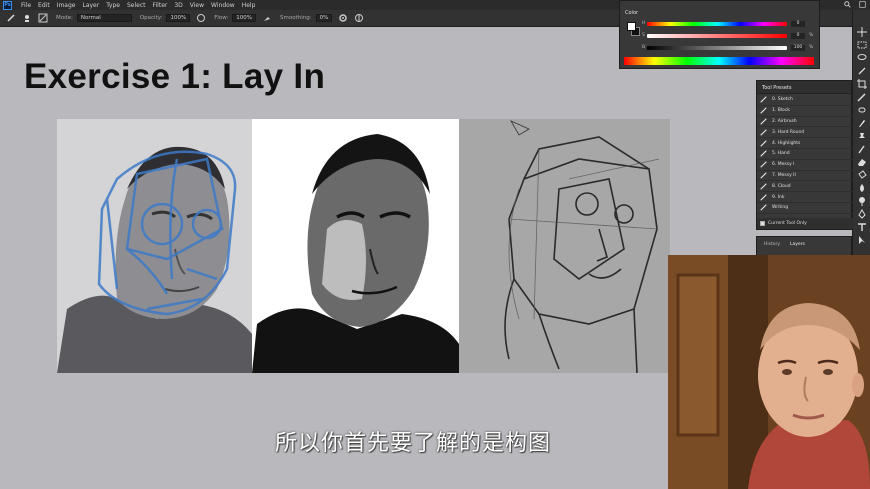 The image size is (870, 489). What do you see at coordinates (805, 176) in the screenshot?
I see `preset-item: 7. Messy II` at bounding box center [805, 176].